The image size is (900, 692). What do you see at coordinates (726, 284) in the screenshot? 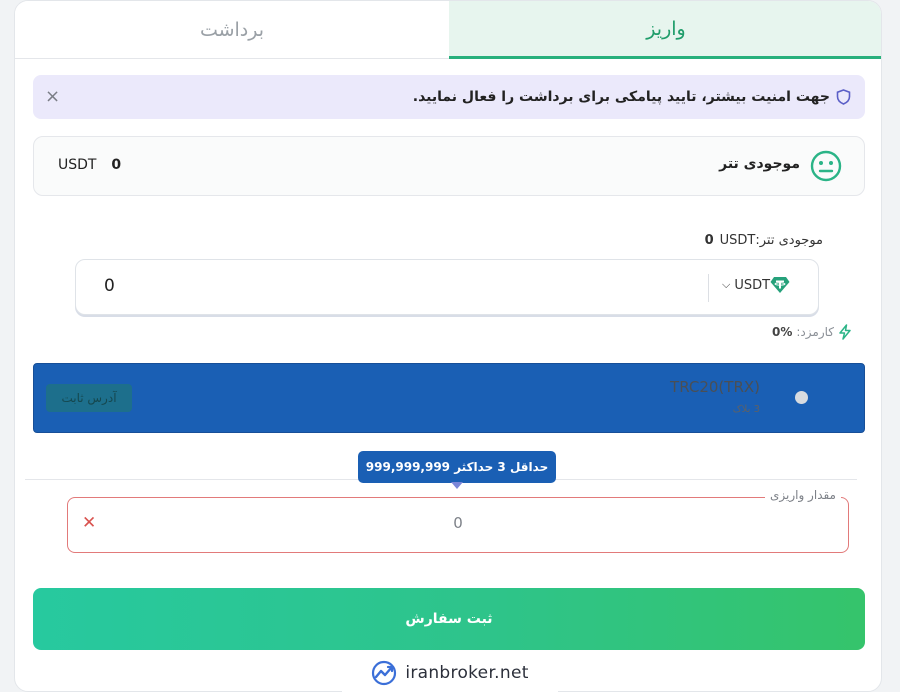
I see `chevron-down-icon: ⌵` at bounding box center [726, 284].